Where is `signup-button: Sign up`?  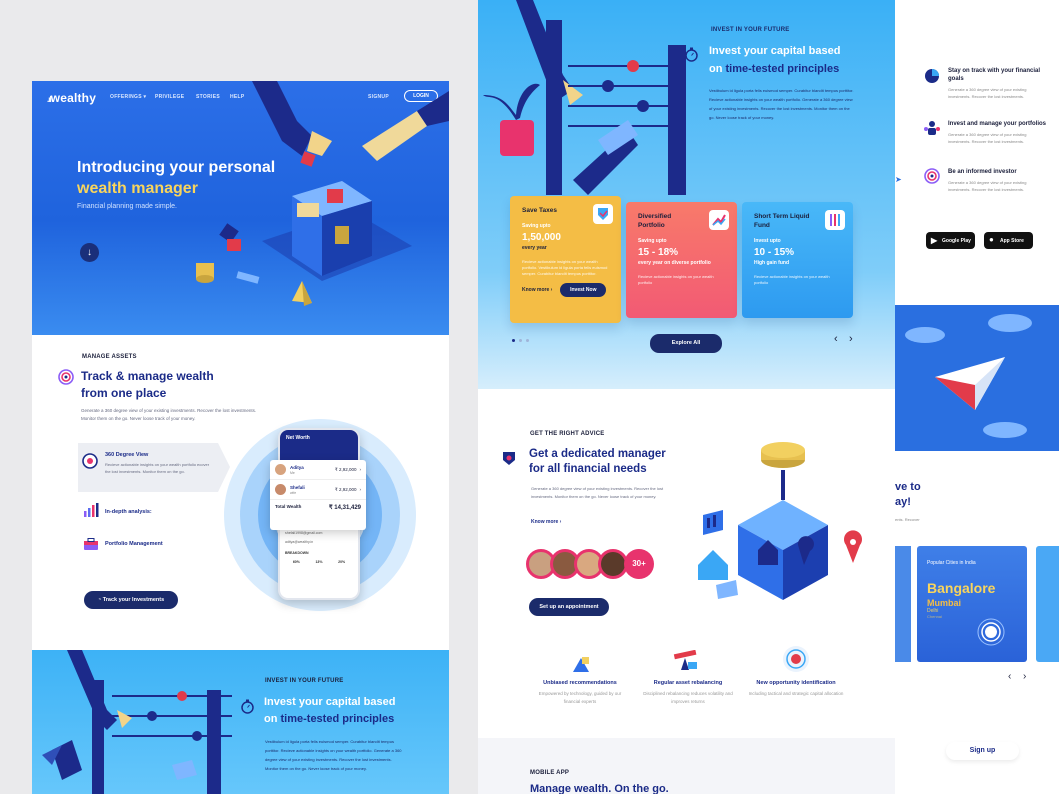 signup-button: Sign up is located at coordinates (982, 751).